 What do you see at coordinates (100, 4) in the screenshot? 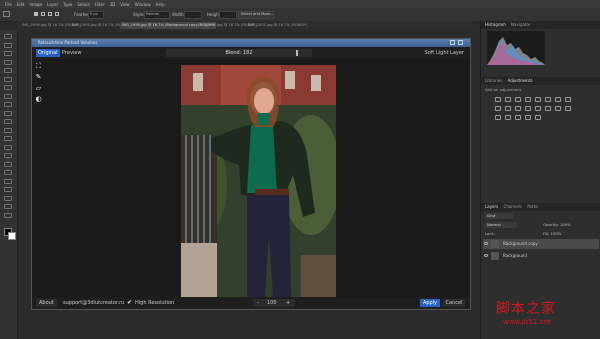
I see `menu-item: Filter` at bounding box center [100, 4].